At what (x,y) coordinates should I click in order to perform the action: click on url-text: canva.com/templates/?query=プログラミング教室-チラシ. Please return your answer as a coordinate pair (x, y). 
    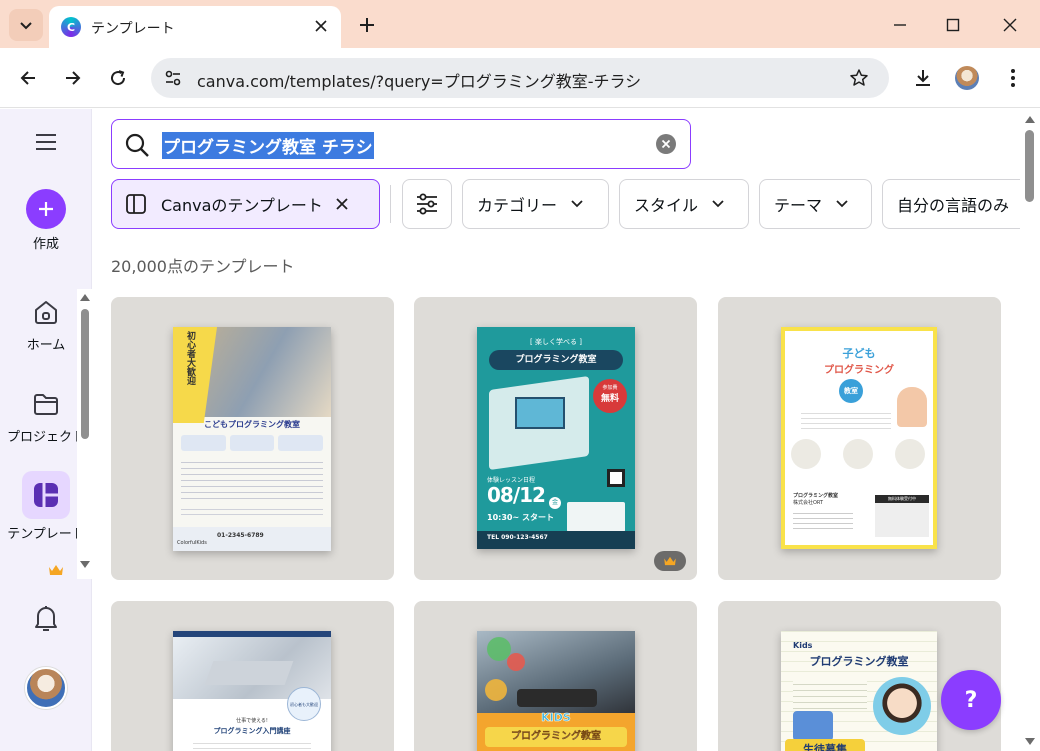
    Looking at the image, I should click on (419, 81).